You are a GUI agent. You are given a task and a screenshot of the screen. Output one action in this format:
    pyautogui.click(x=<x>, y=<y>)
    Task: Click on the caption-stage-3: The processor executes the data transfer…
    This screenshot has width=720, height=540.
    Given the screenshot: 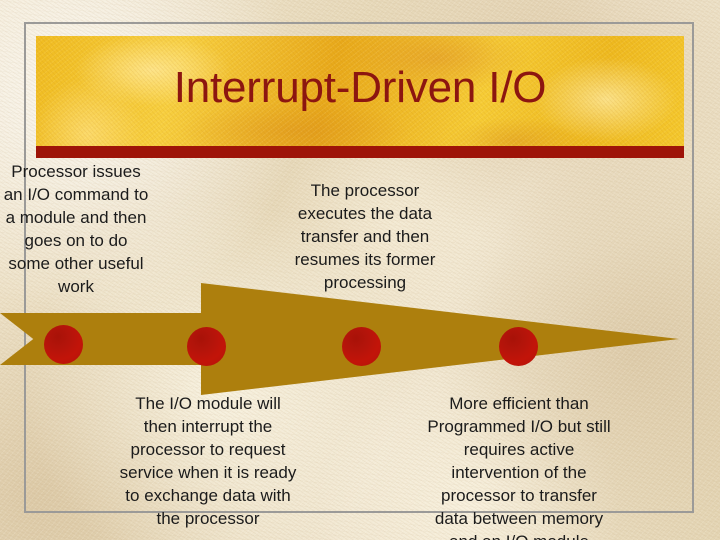 What is the action you would take?
    pyautogui.click(x=365, y=236)
    